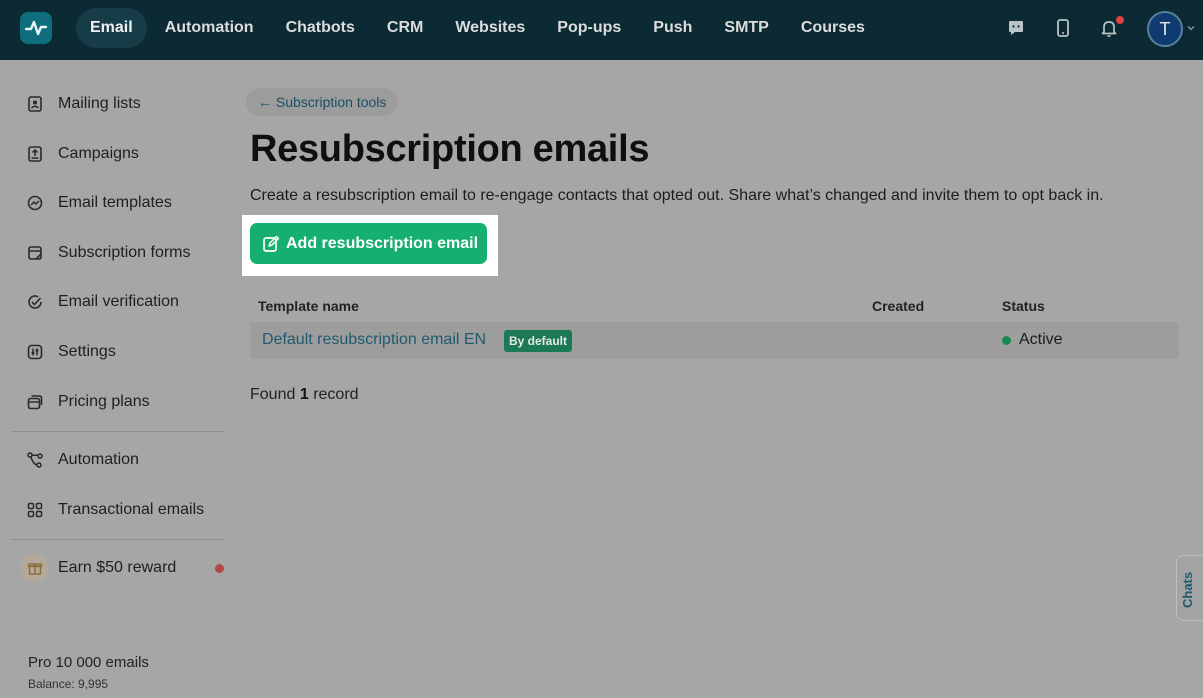  Describe the element at coordinates (589, 28) in the screenshot. I see `nav-popups: Pop-ups` at that location.